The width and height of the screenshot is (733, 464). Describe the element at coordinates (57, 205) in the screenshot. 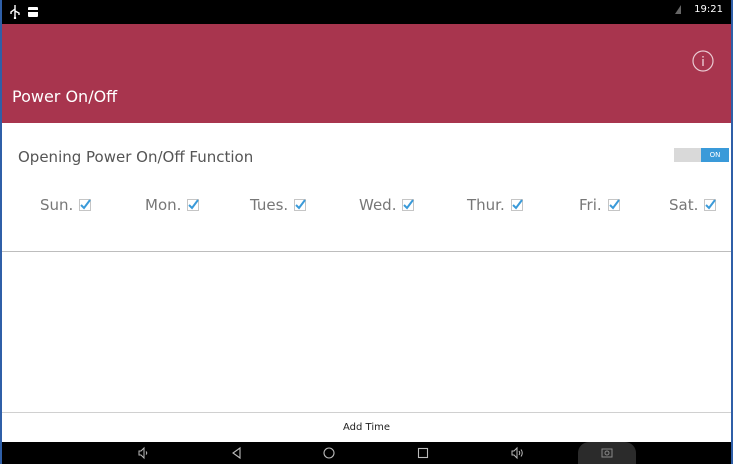

I see `day-label: Sun.` at that location.